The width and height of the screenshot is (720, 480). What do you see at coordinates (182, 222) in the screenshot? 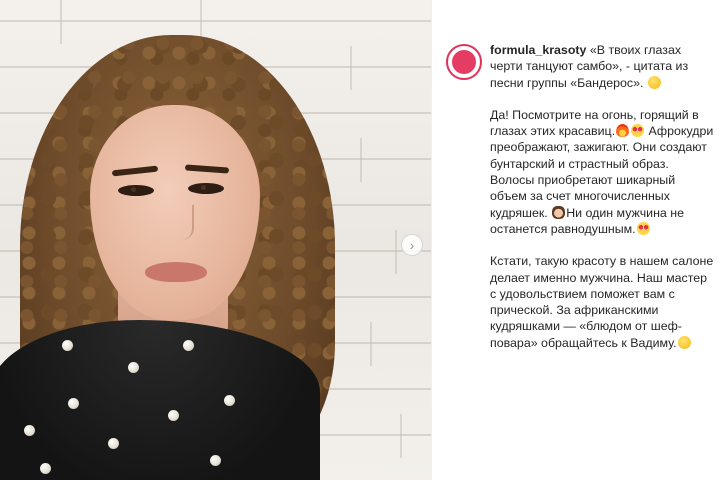
I see `nose` at bounding box center [182, 222].